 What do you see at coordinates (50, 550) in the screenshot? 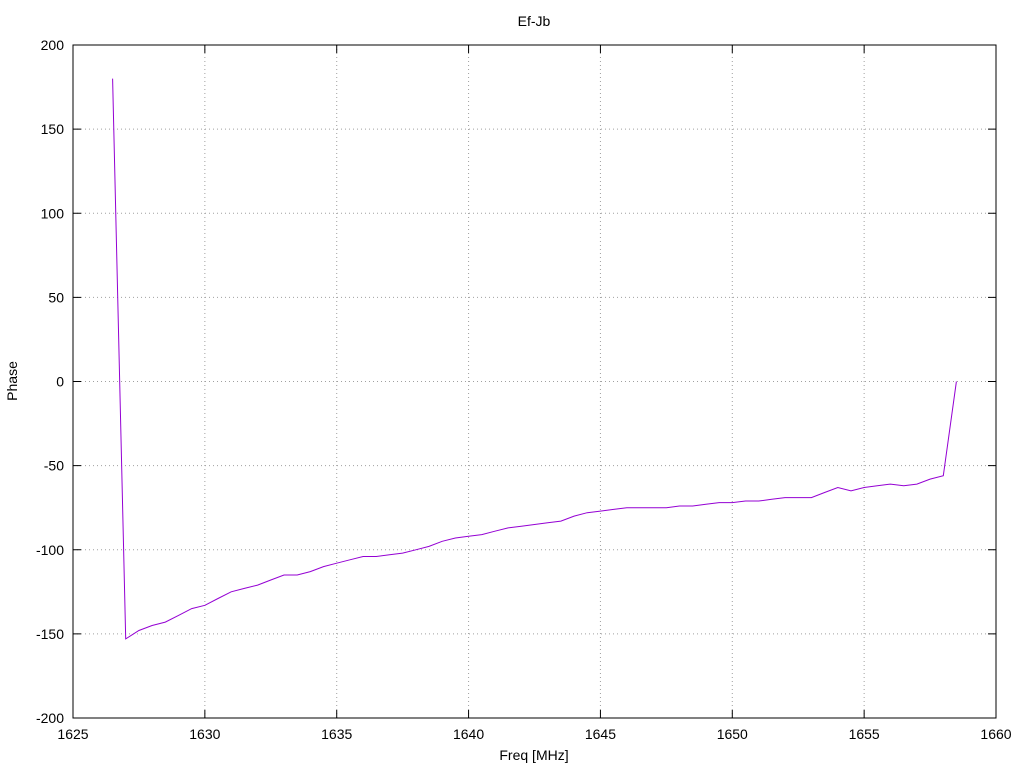
I see `y-tick-label: -100` at bounding box center [50, 550].